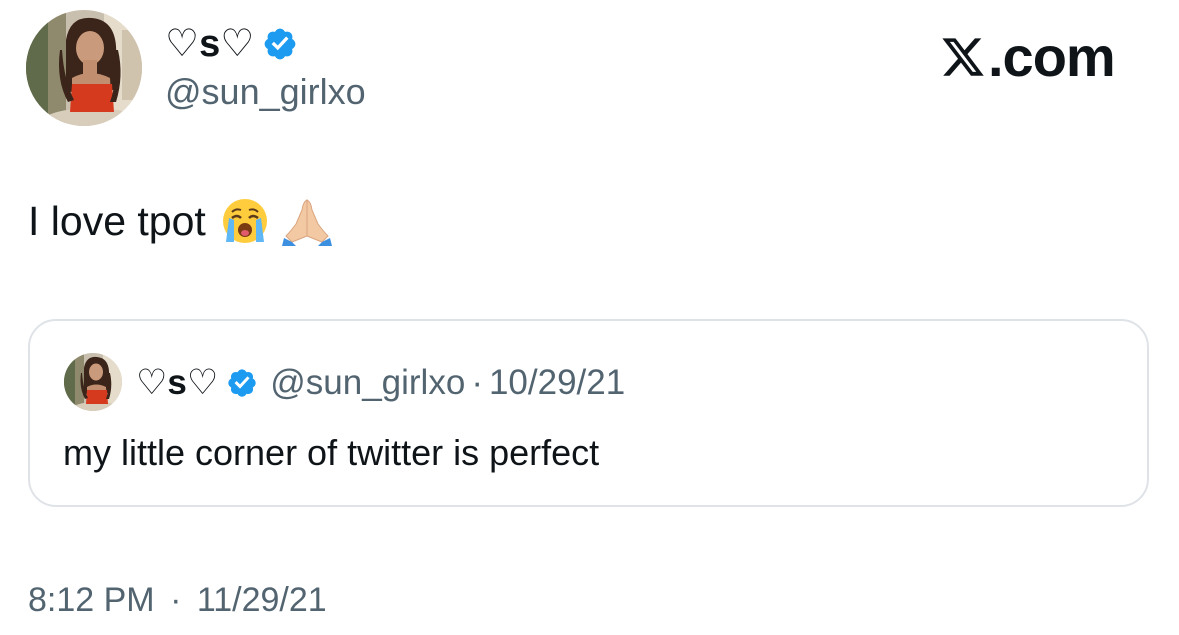 This screenshot has height=635, width=1179. Describe the element at coordinates (1052, 56) in the screenshot. I see `brand-domain-text: .com` at that location.